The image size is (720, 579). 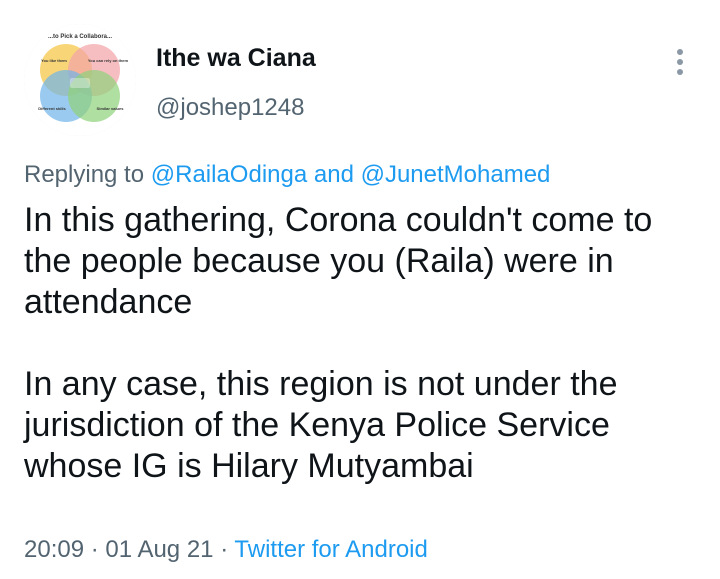 I want to click on author-display-name: Ithe wa Ciana, so click(x=236, y=58).